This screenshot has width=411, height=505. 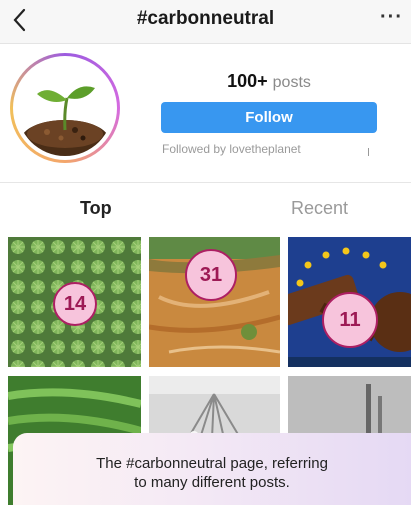 What do you see at coordinates (96, 208) in the screenshot?
I see `tab-top: Top` at bounding box center [96, 208].